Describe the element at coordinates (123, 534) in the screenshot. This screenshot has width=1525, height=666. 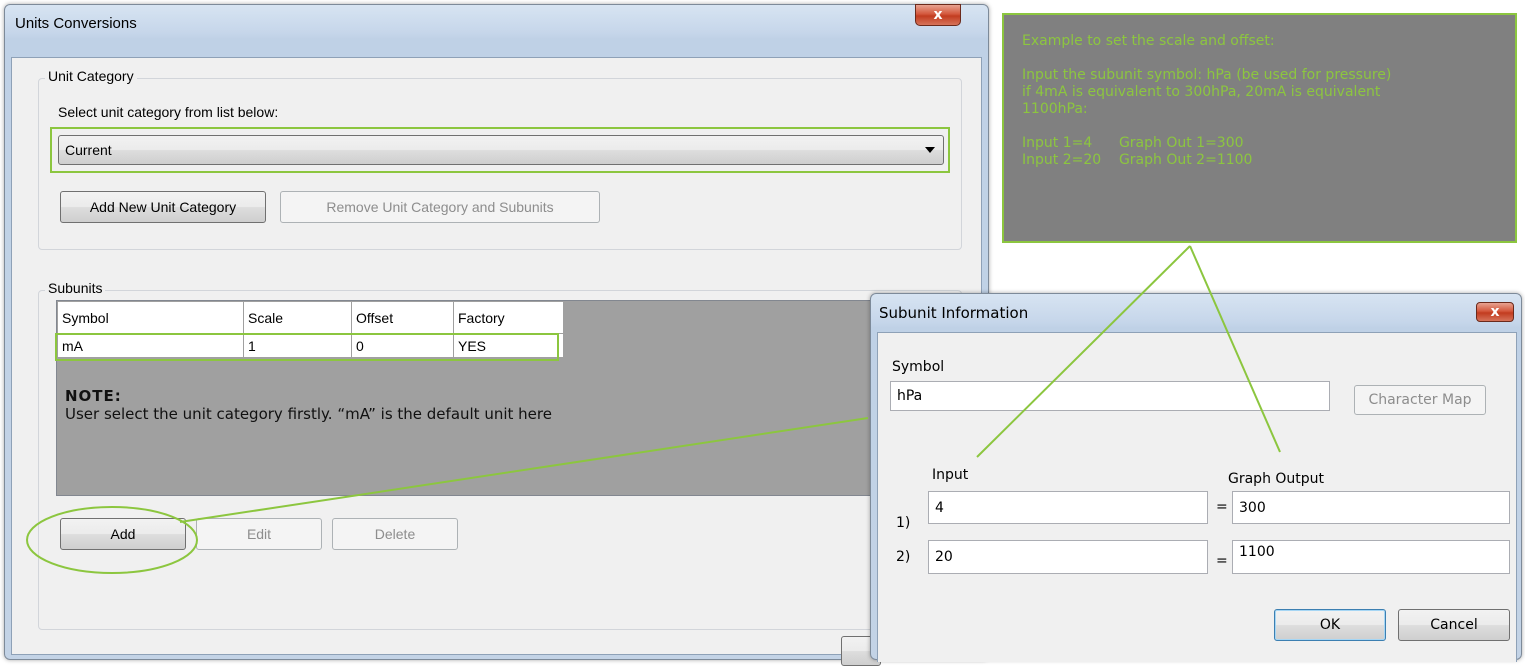
I see `add-subunit-button: Add` at that location.